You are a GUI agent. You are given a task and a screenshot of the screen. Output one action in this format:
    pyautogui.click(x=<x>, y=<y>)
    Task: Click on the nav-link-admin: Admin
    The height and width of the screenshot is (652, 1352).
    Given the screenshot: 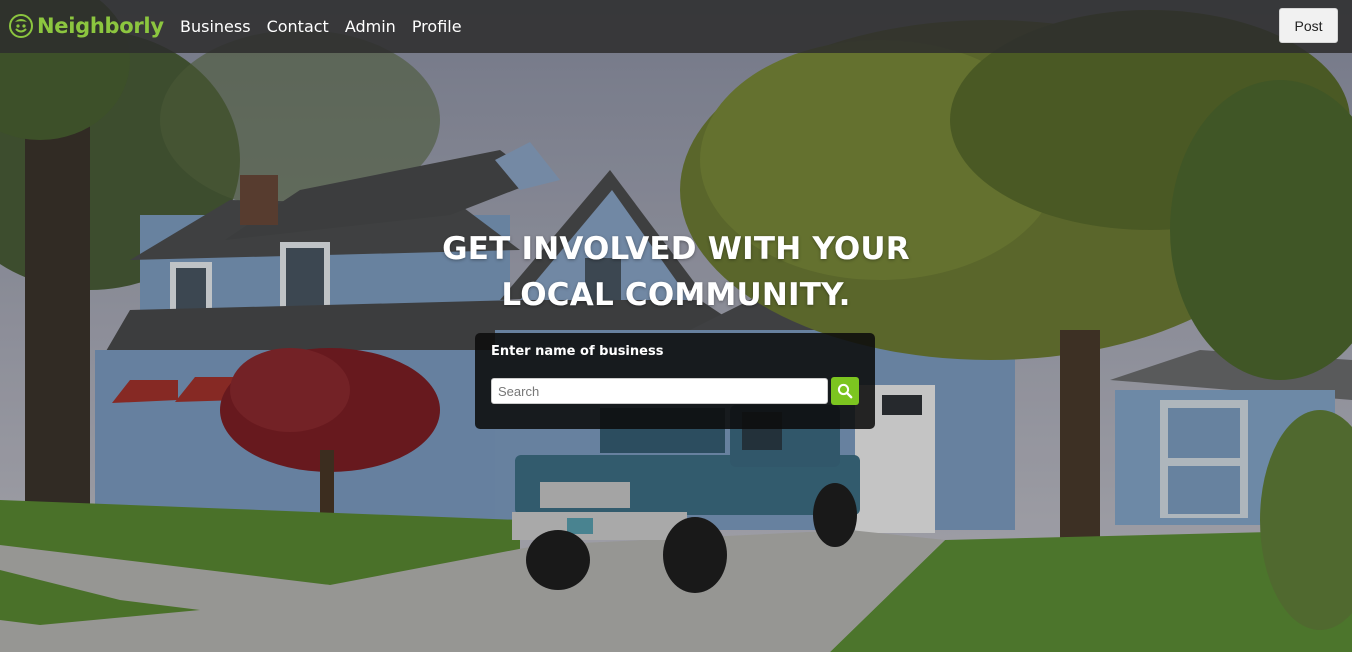 What is the action you would take?
    pyautogui.click(x=370, y=26)
    